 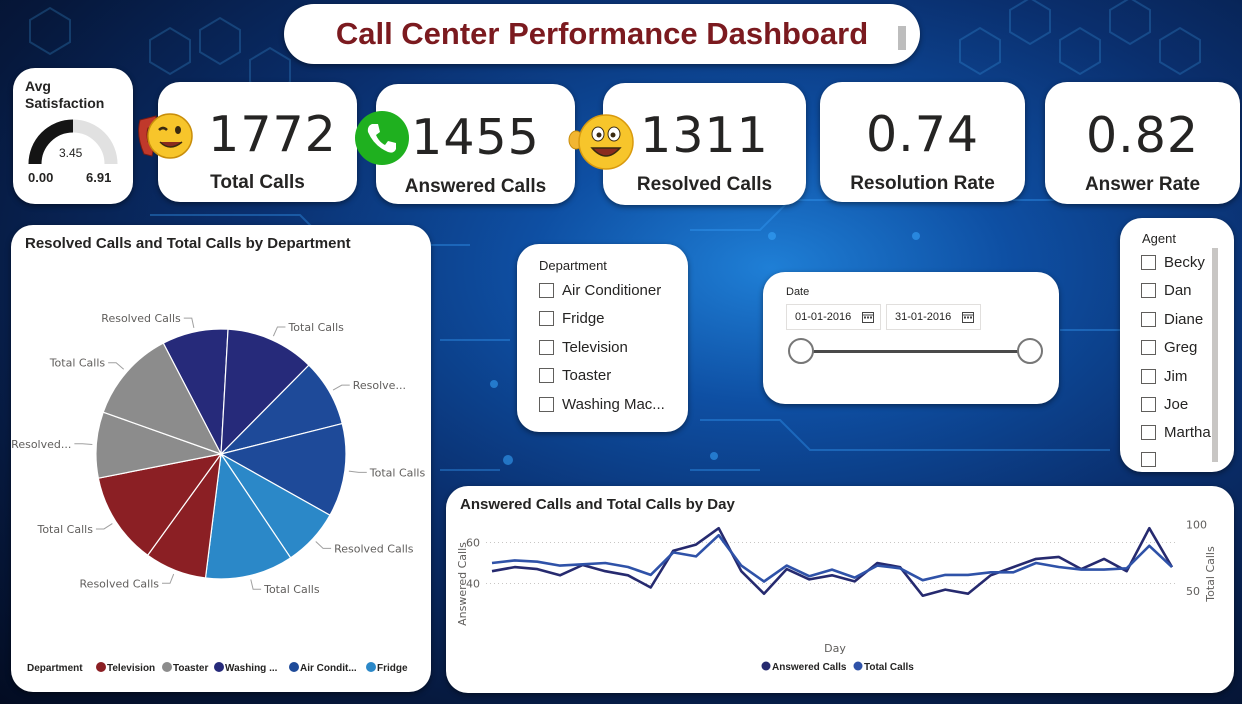 I want to click on date-slicer: Date 01-01-2016 31-01-2016, so click(x=911, y=338).